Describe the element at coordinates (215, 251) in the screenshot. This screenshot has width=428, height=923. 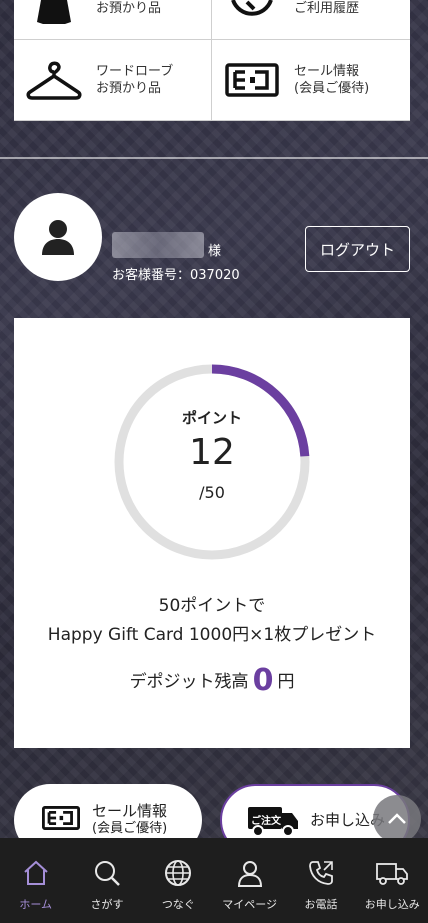
I see `name-honorific: 様` at that location.